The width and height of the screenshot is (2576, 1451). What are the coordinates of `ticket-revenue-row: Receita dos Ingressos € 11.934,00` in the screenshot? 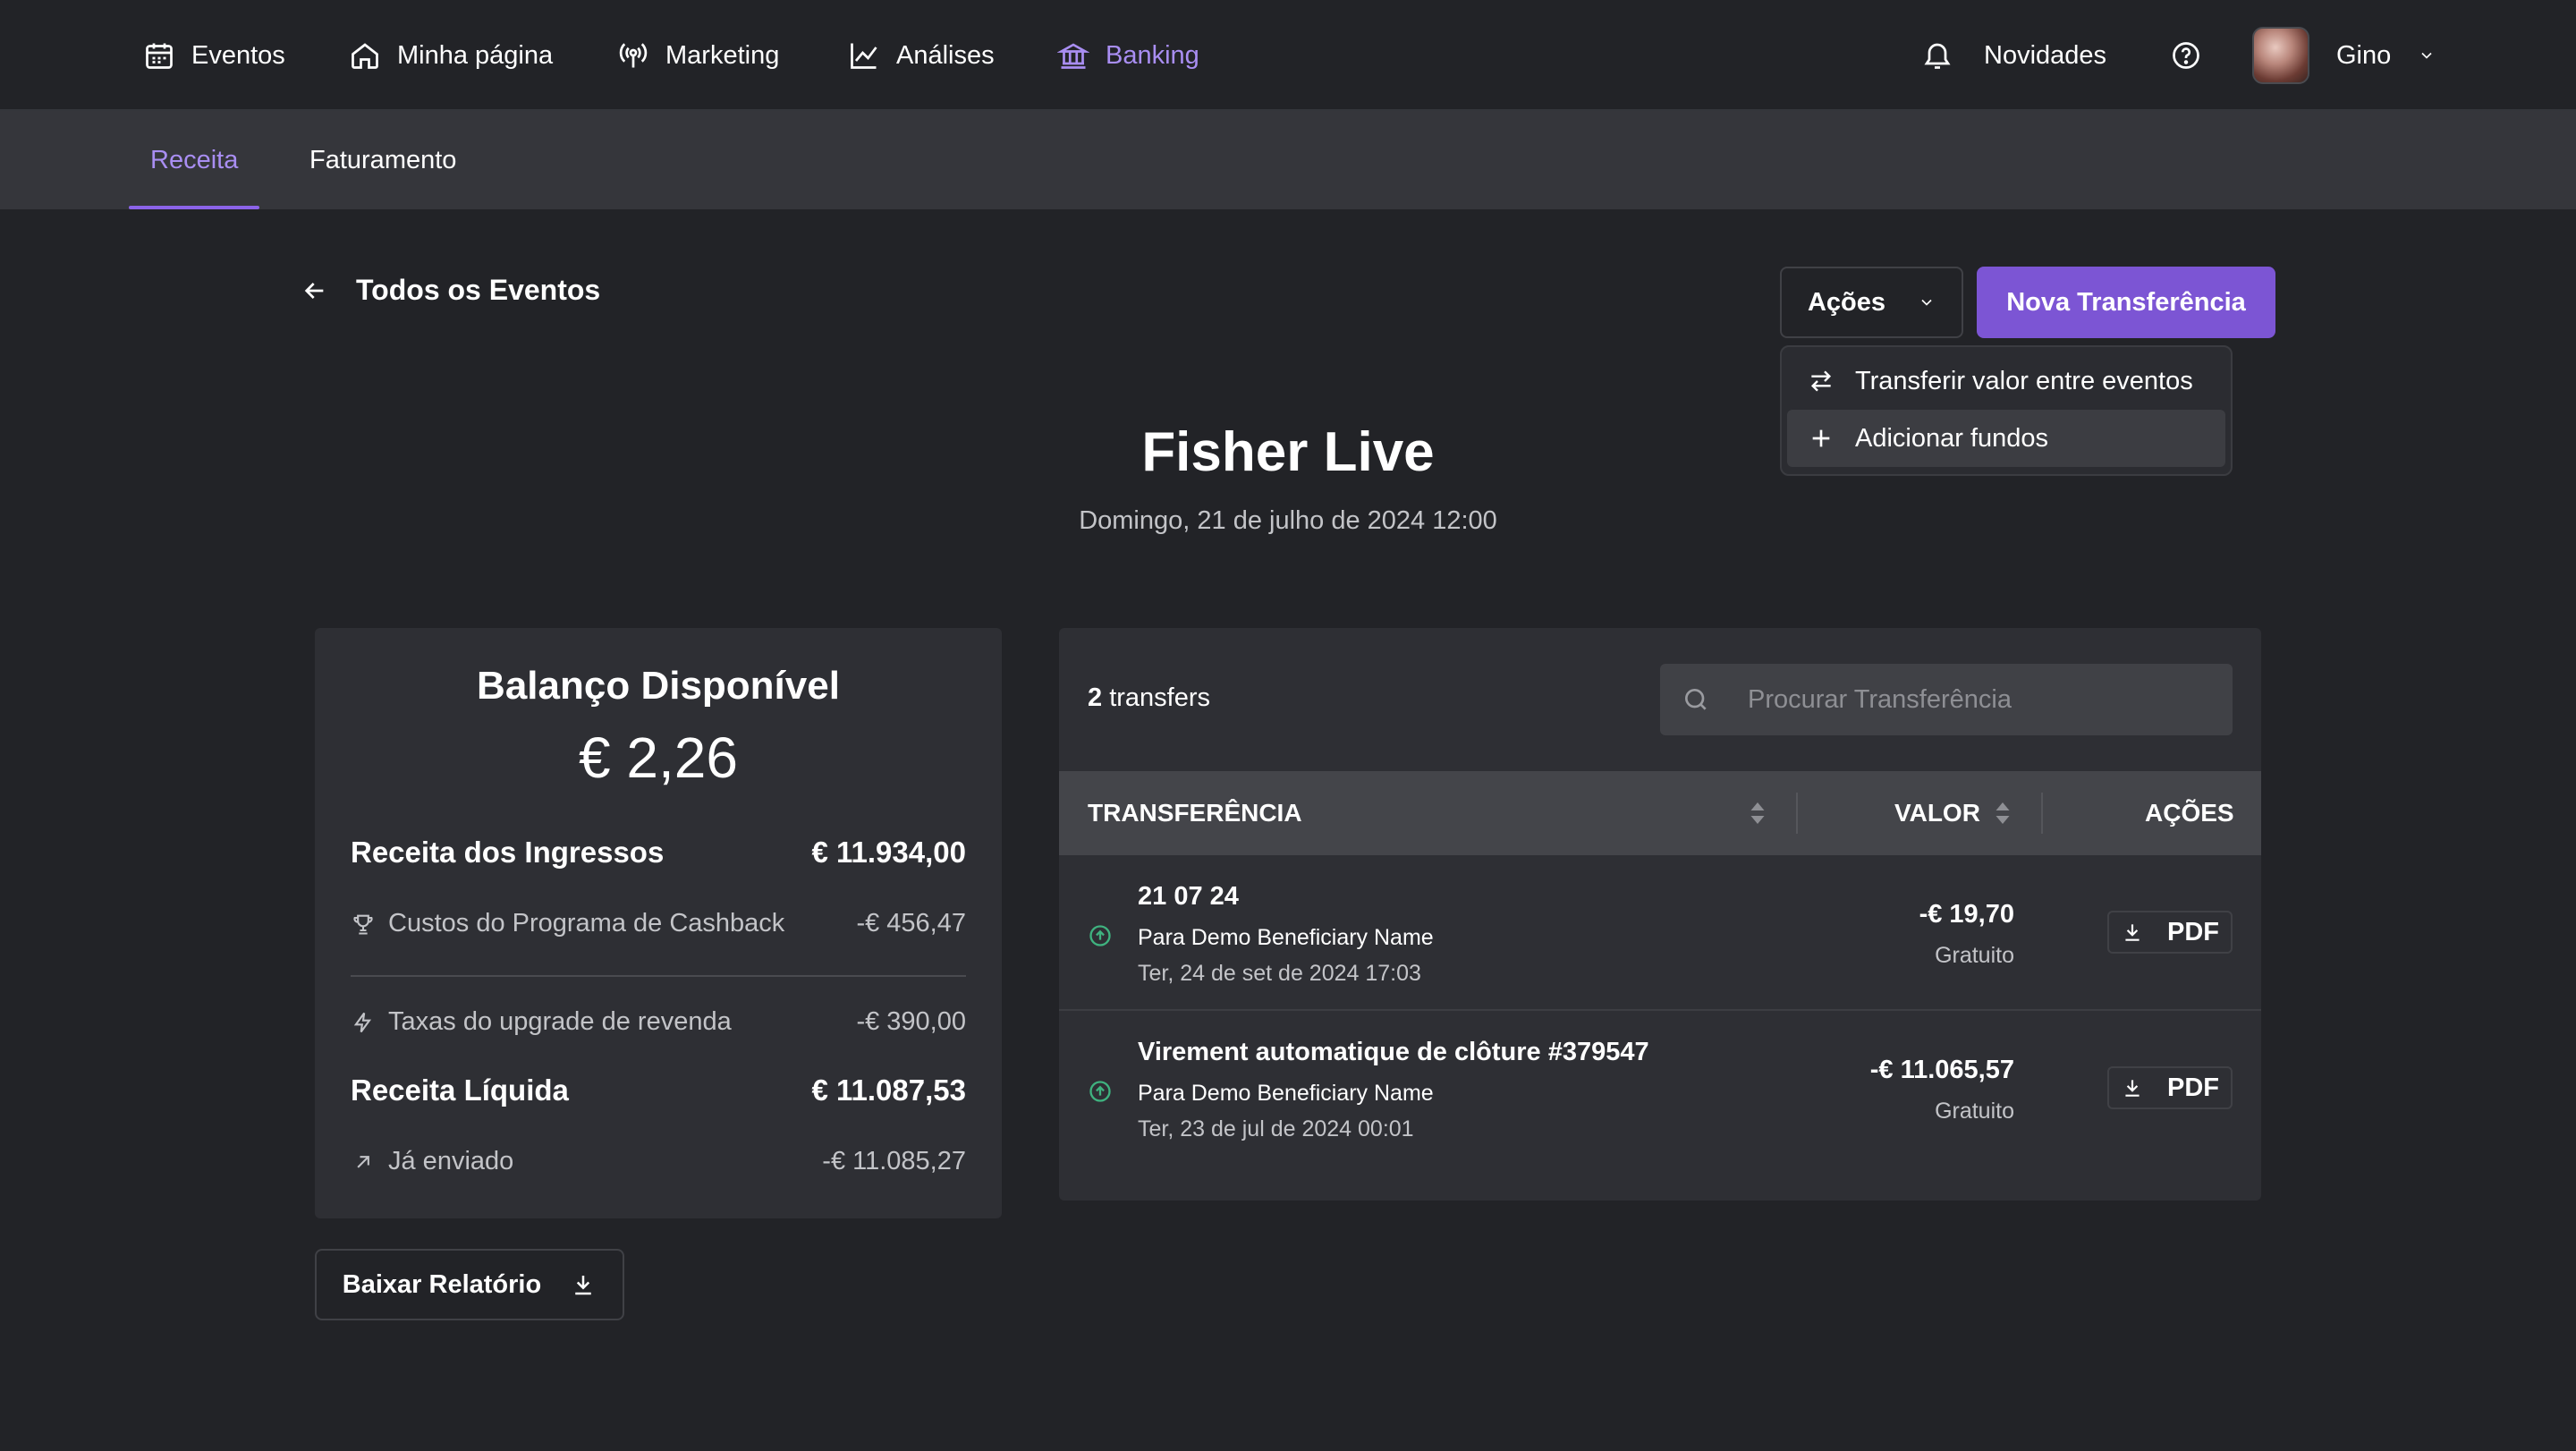 It's located at (658, 853).